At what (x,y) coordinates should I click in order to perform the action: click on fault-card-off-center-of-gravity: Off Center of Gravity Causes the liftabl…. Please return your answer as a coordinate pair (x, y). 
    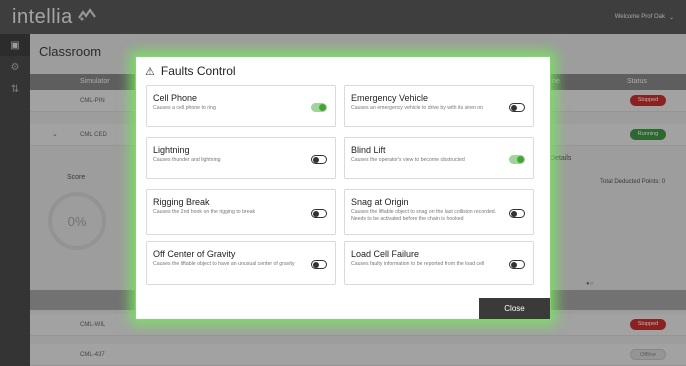
    Looking at the image, I should click on (241, 263).